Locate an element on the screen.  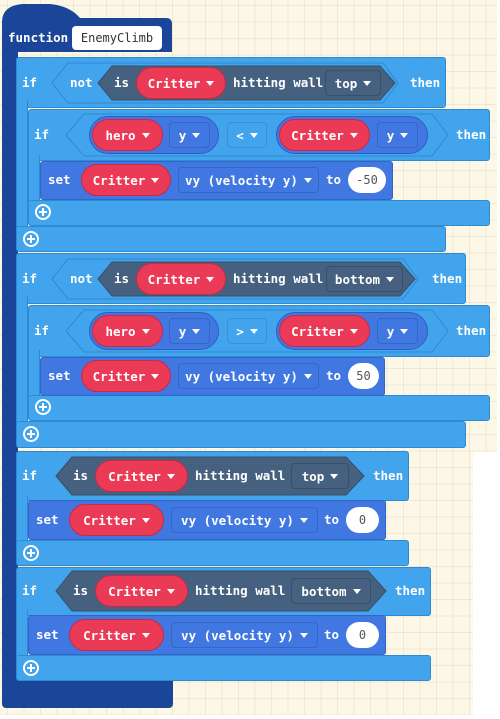
sprite-label: Critter is located at coordinates (134, 591).